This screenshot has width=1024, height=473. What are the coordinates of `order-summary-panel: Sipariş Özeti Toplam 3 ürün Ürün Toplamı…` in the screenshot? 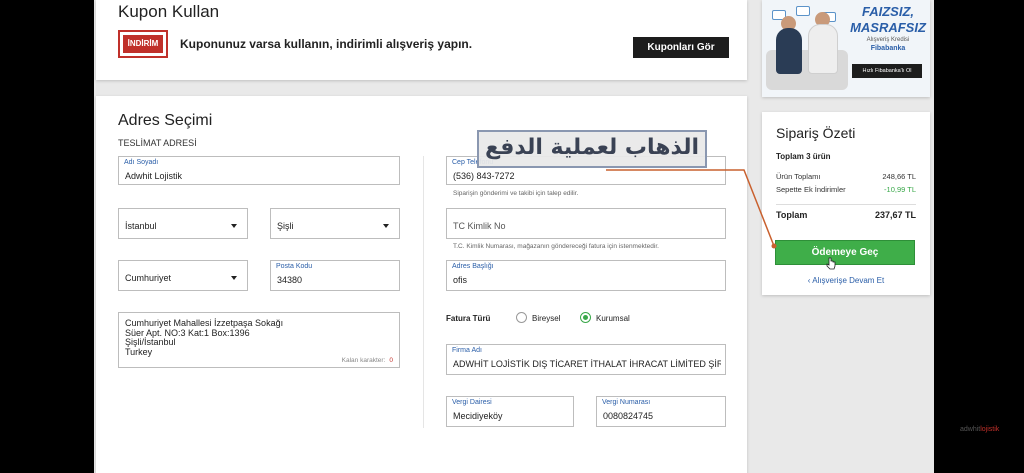 It's located at (846, 203).